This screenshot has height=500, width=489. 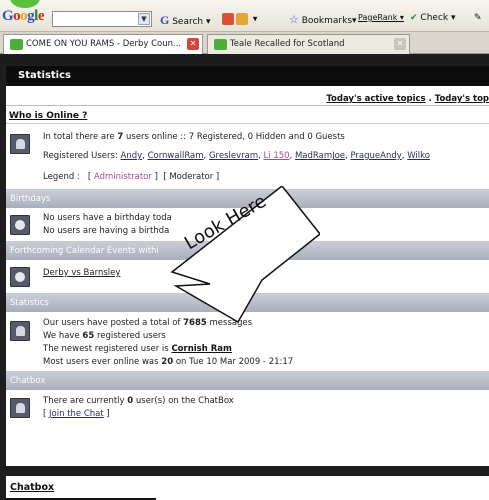 I want to click on google-logo: Google, so click(x=23, y=16).